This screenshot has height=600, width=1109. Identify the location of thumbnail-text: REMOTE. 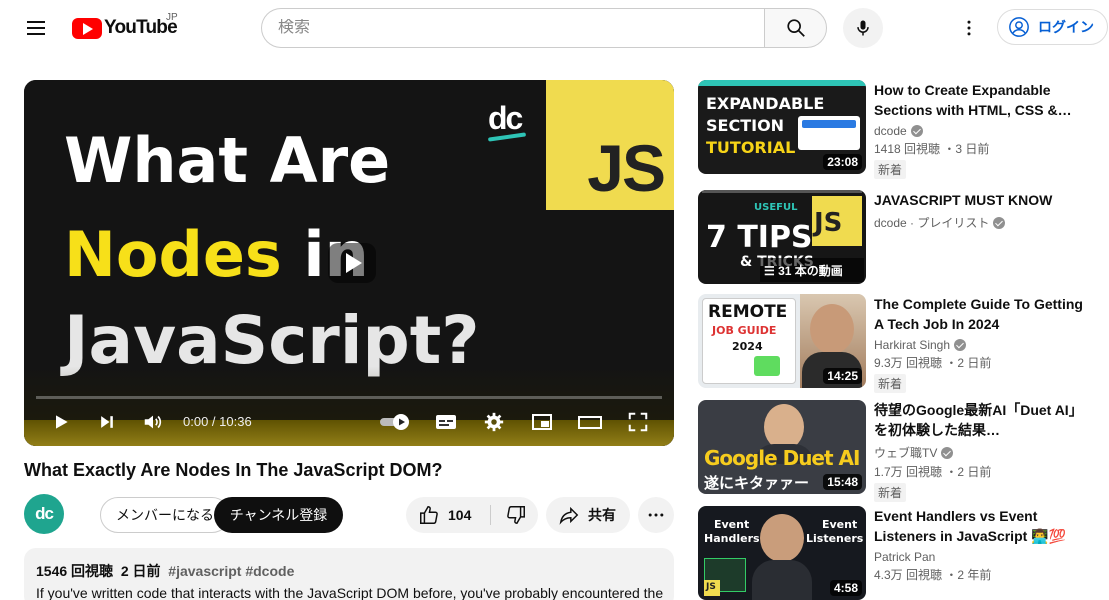
(748, 312).